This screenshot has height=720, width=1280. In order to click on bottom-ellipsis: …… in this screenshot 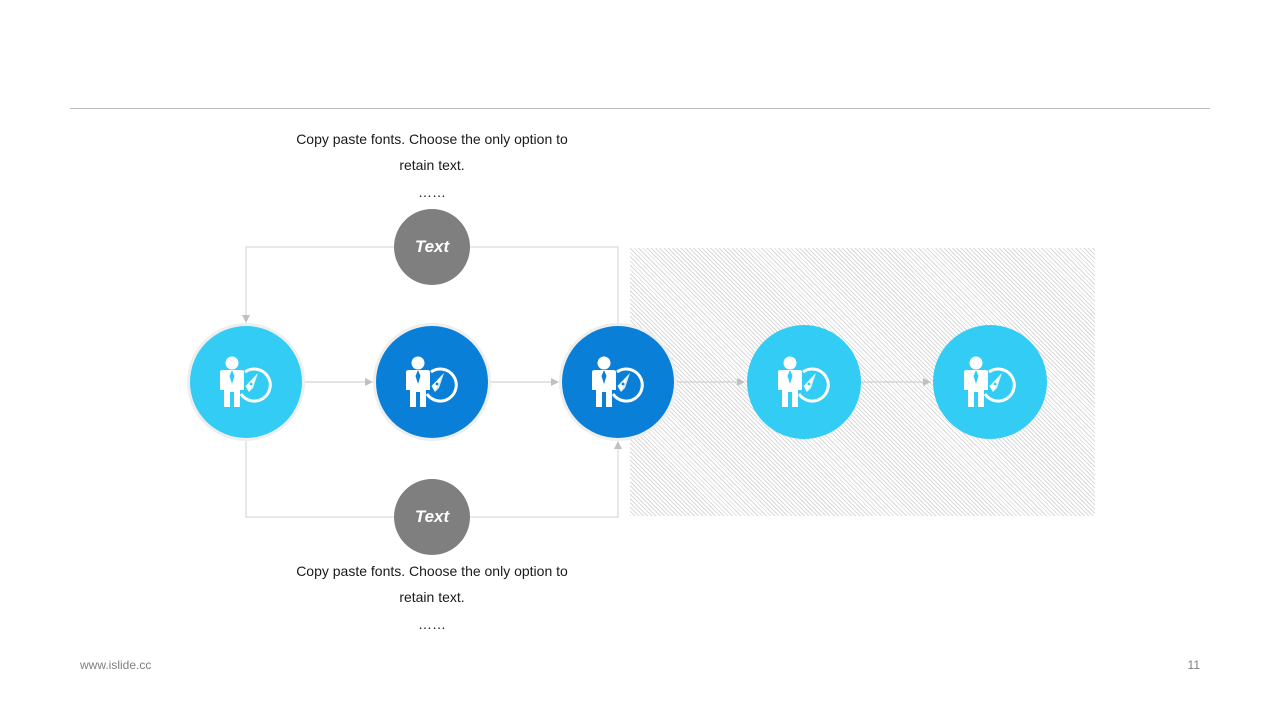, I will do `click(432, 624)`.